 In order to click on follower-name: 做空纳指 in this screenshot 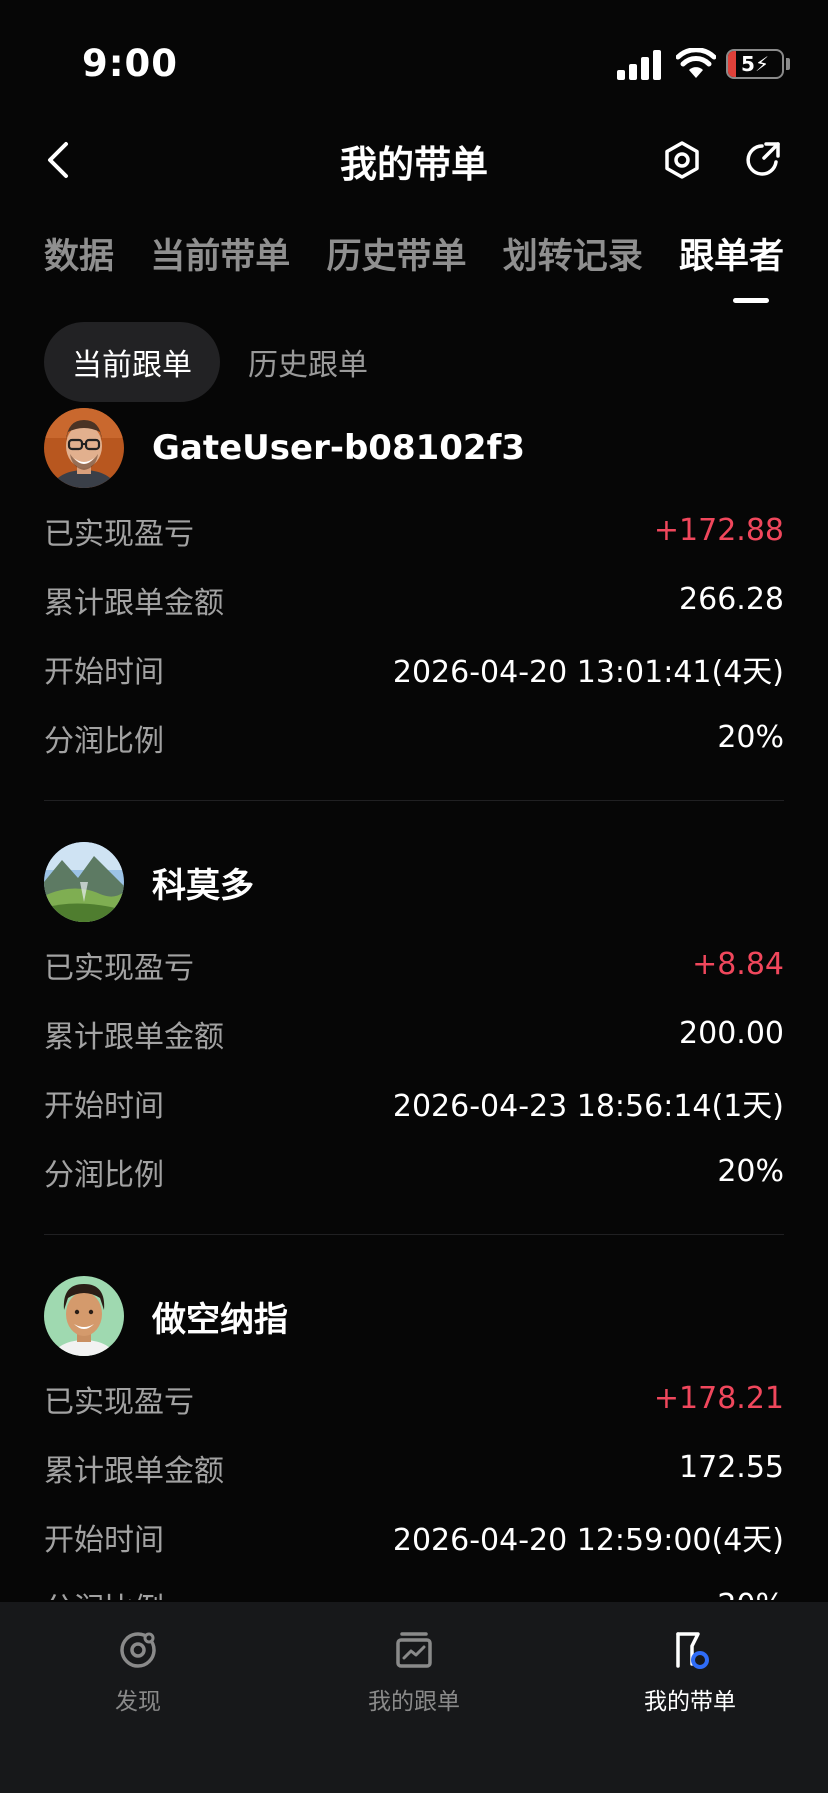, I will do `click(220, 1319)`.